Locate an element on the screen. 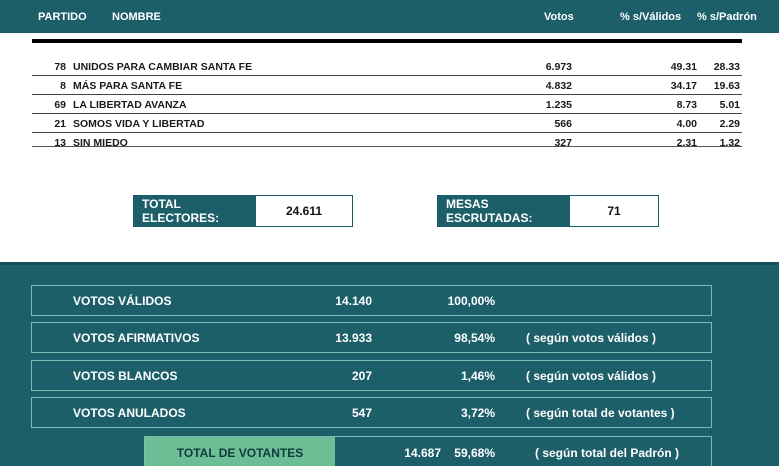 The width and height of the screenshot is (779, 466). party-pct-padron: 1.32 is located at coordinates (729, 143).